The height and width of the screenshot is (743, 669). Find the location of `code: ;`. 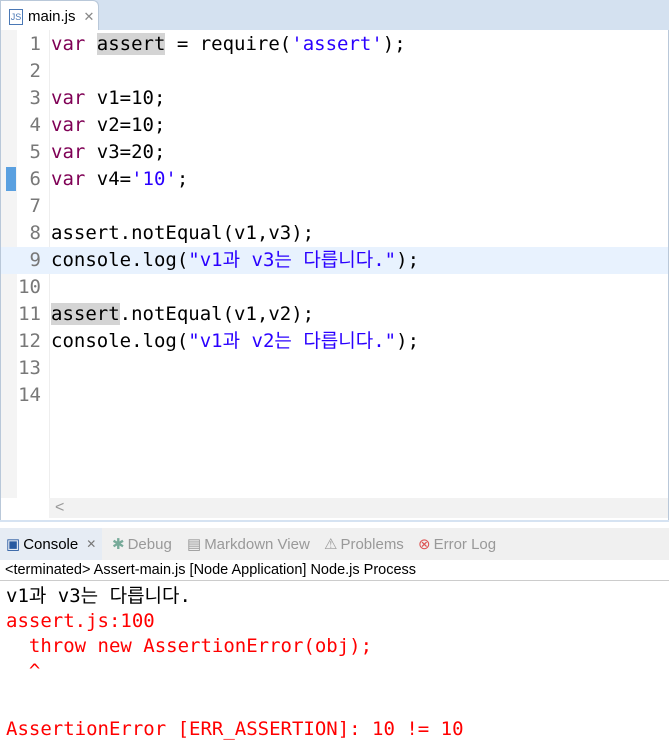

code: ; is located at coordinates (182, 179).